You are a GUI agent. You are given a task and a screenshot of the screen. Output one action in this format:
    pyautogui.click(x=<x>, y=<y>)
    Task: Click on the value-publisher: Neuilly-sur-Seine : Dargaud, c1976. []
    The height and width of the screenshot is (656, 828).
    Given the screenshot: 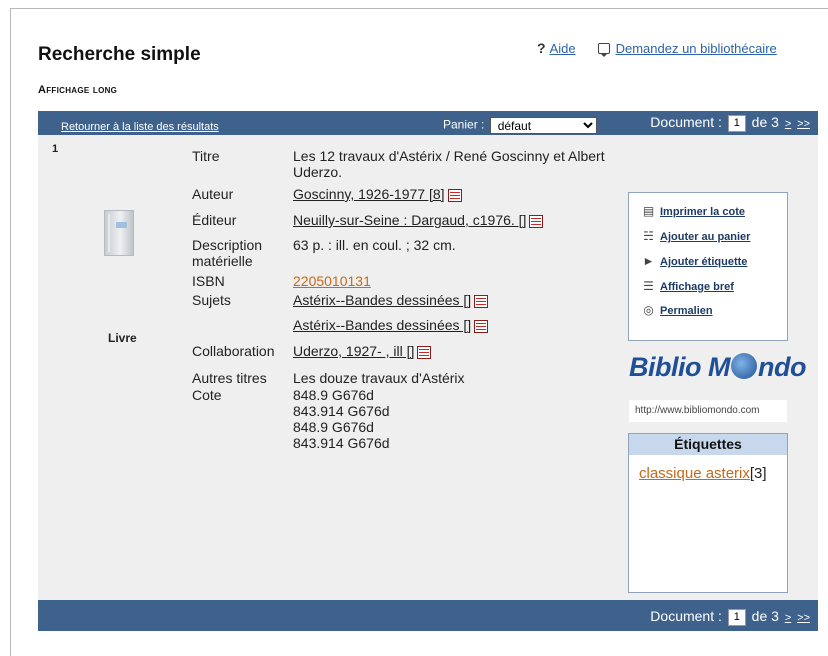 What is the action you would take?
    pyautogui.click(x=453, y=220)
    